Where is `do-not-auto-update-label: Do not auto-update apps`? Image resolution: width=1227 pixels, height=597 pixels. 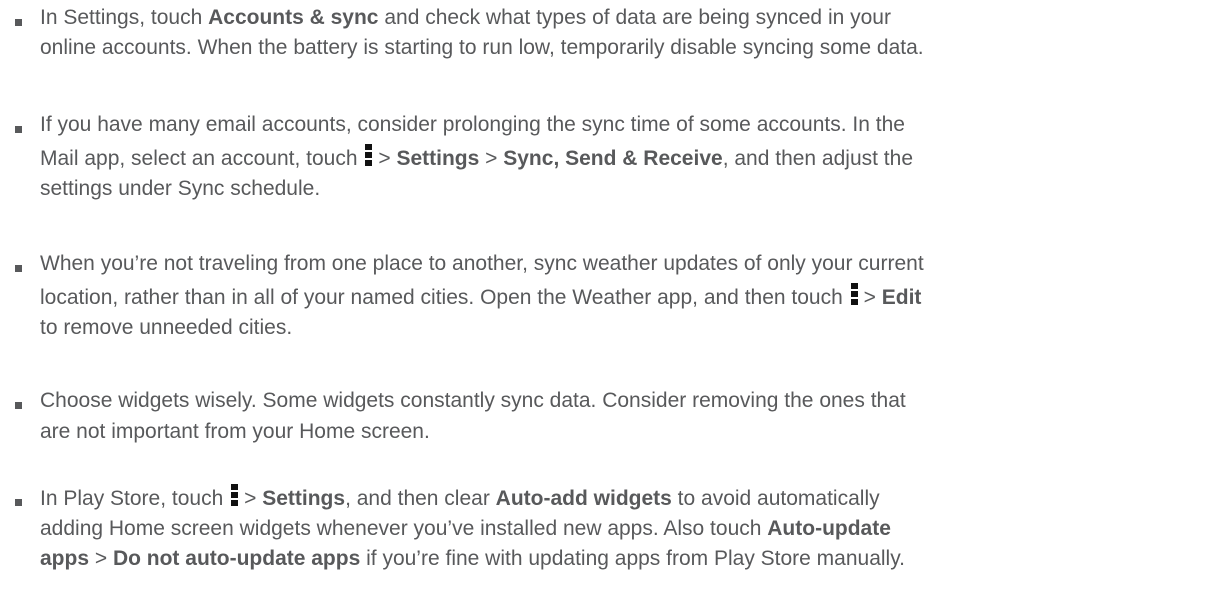
do-not-auto-update-label: Do not auto-update apps is located at coordinates (236, 558).